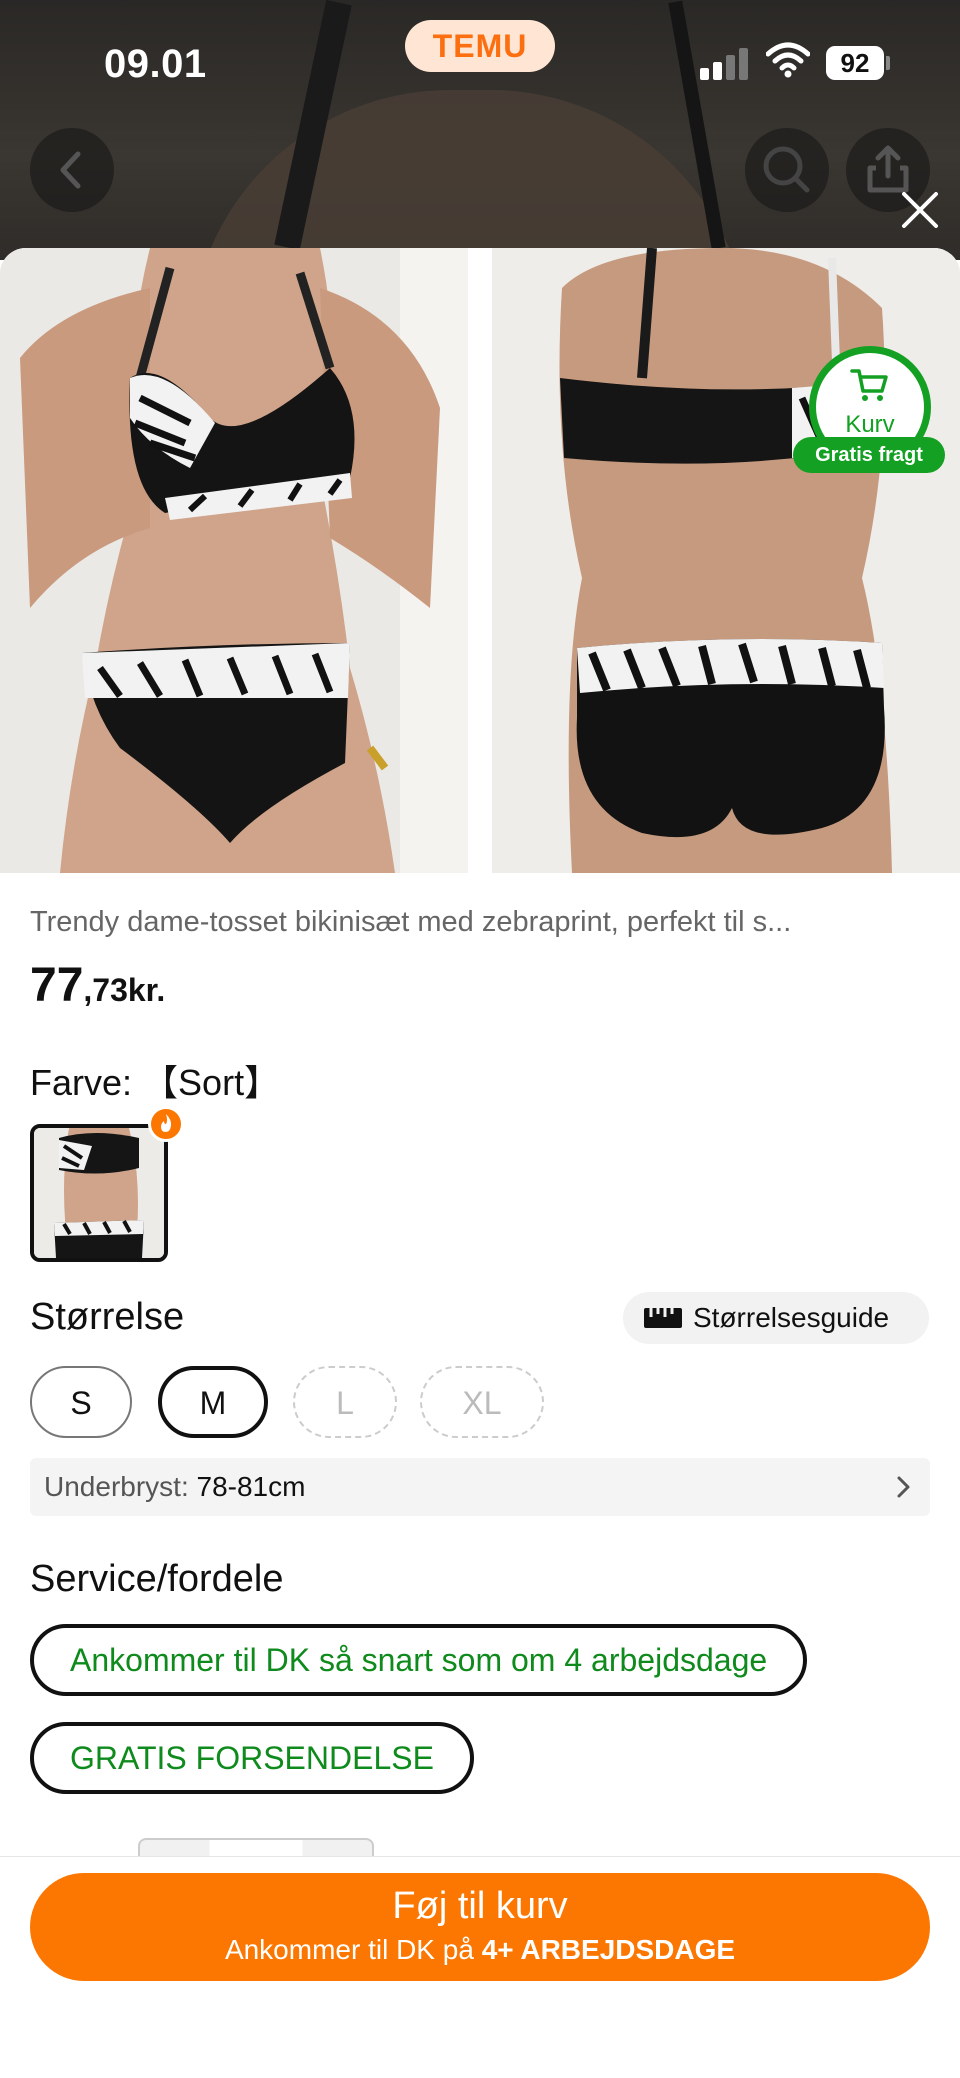  What do you see at coordinates (211, 1082) in the screenshot?
I see `color-value: 【Sort】` at bounding box center [211, 1082].